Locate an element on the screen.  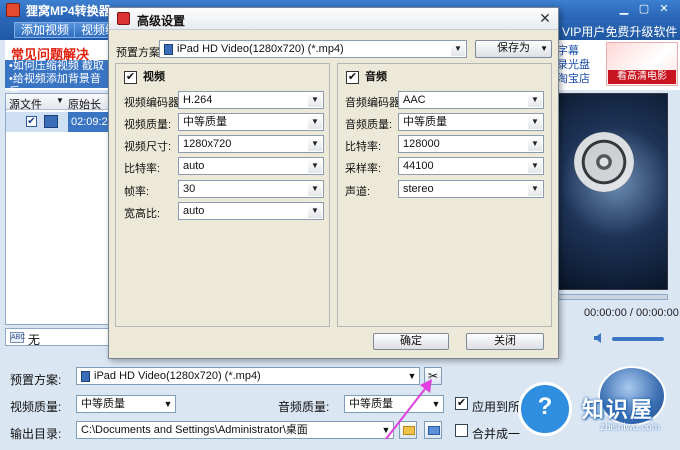
audio-group-header: ✔ 音频 is located at coordinates (366, 76).